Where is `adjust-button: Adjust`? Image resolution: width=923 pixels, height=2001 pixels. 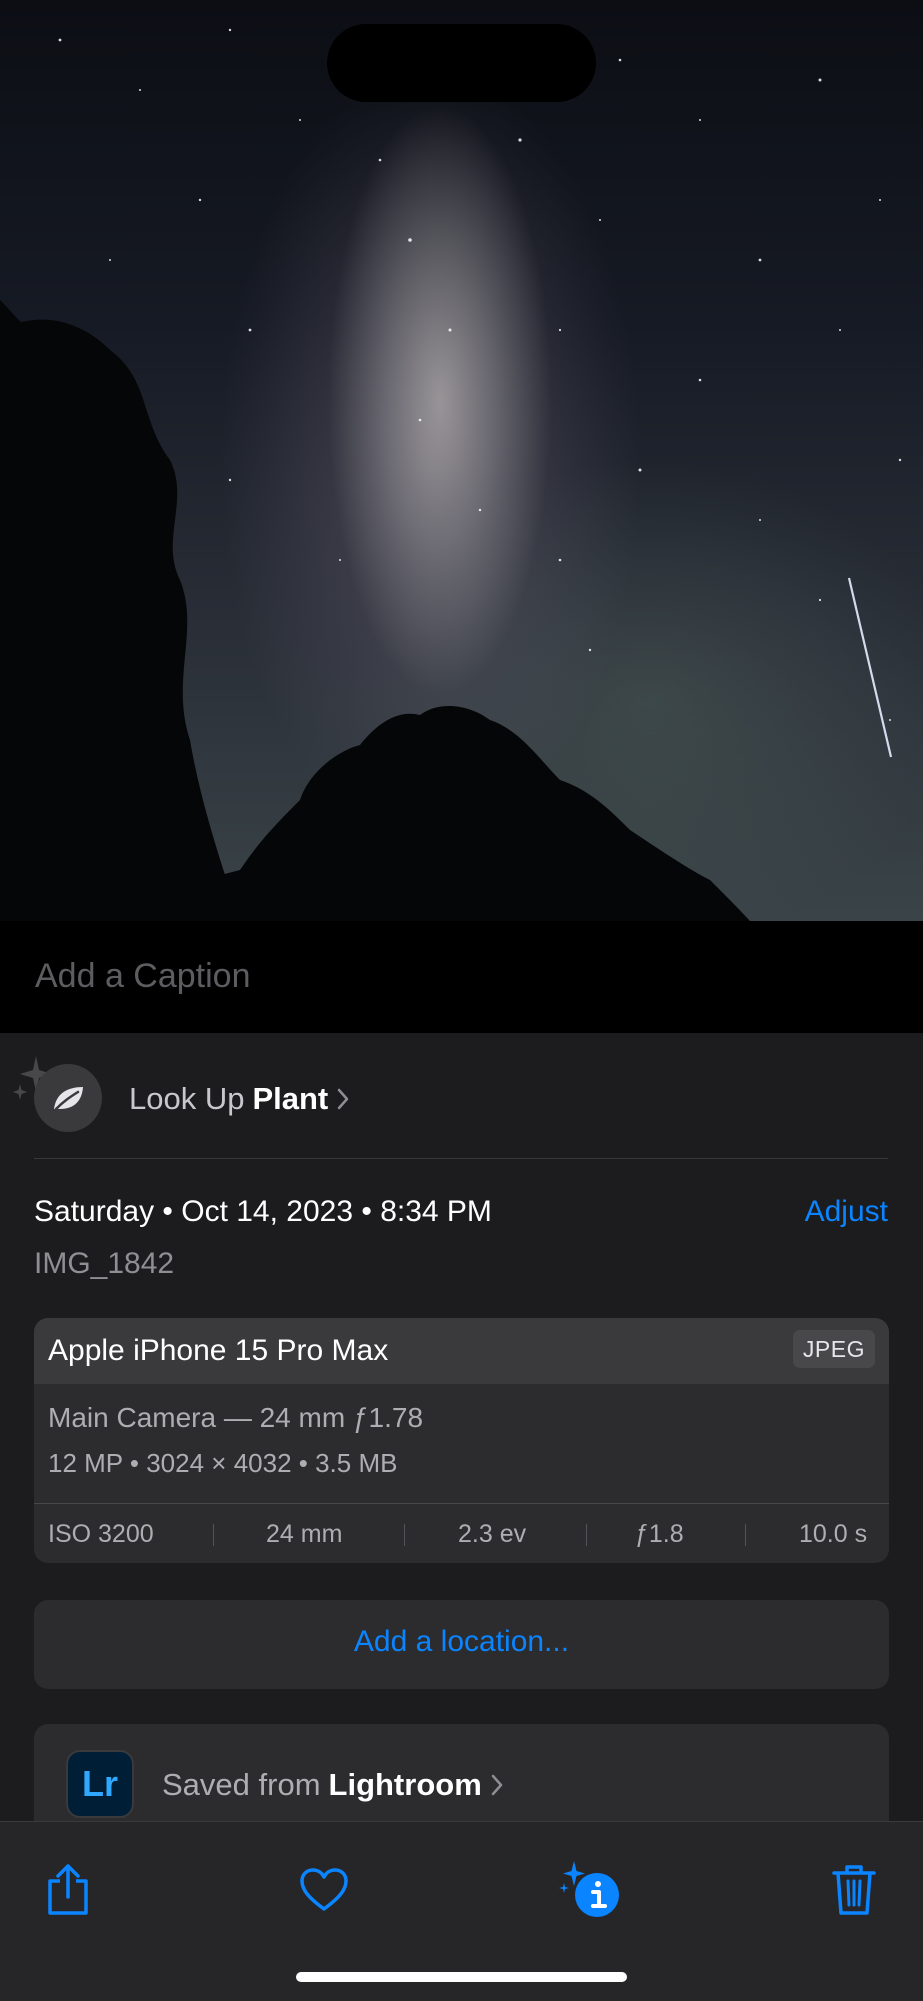 adjust-button: Adjust is located at coordinates (846, 1212).